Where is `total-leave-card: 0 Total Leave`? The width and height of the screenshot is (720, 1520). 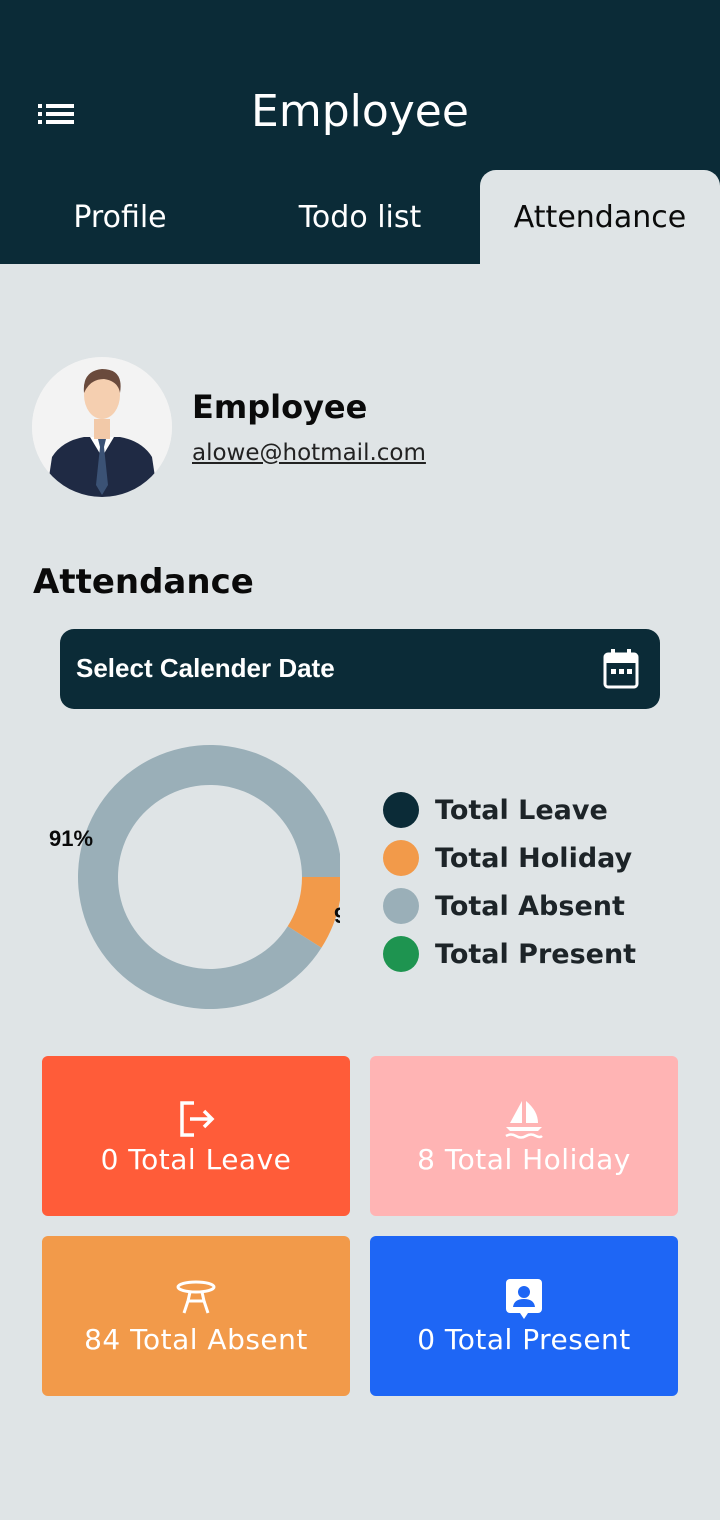 total-leave-card: 0 Total Leave is located at coordinates (196, 1136).